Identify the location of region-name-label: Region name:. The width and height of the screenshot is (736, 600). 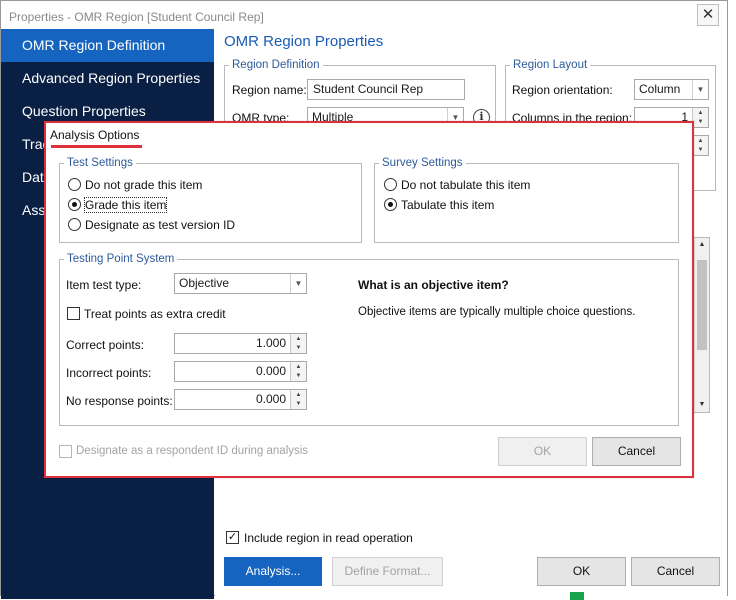
(269, 90).